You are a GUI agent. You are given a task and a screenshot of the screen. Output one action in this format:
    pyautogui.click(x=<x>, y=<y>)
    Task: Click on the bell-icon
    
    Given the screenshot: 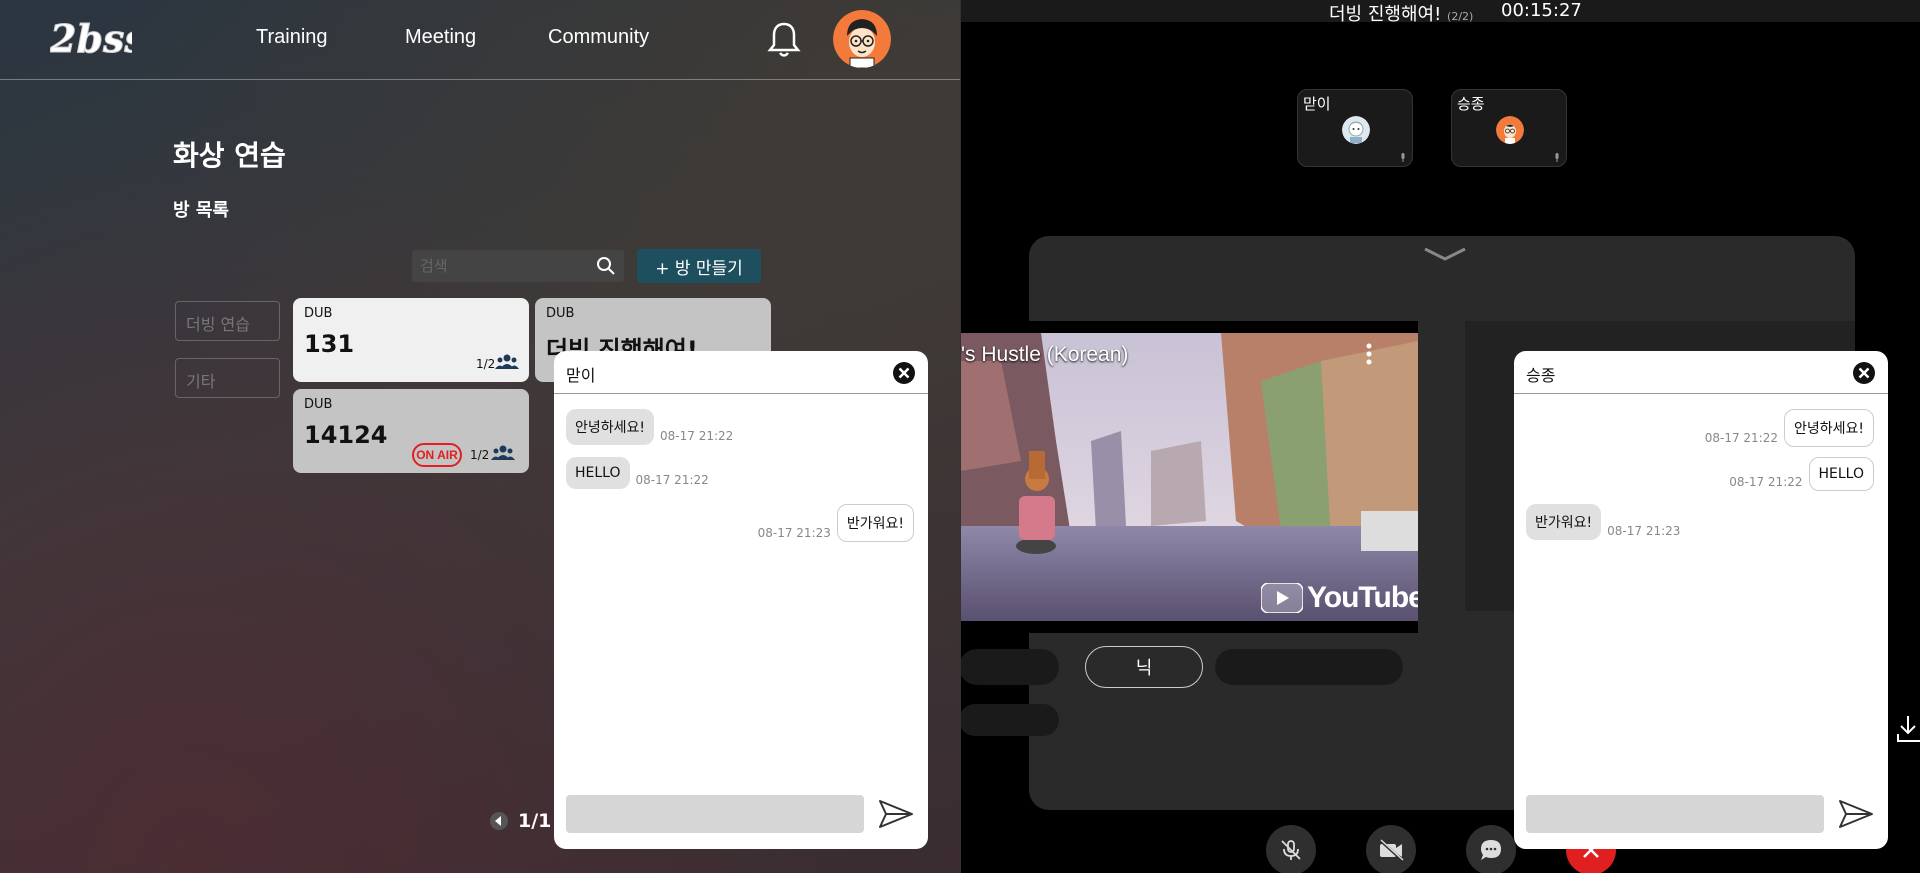 What is the action you would take?
    pyautogui.click(x=784, y=40)
    